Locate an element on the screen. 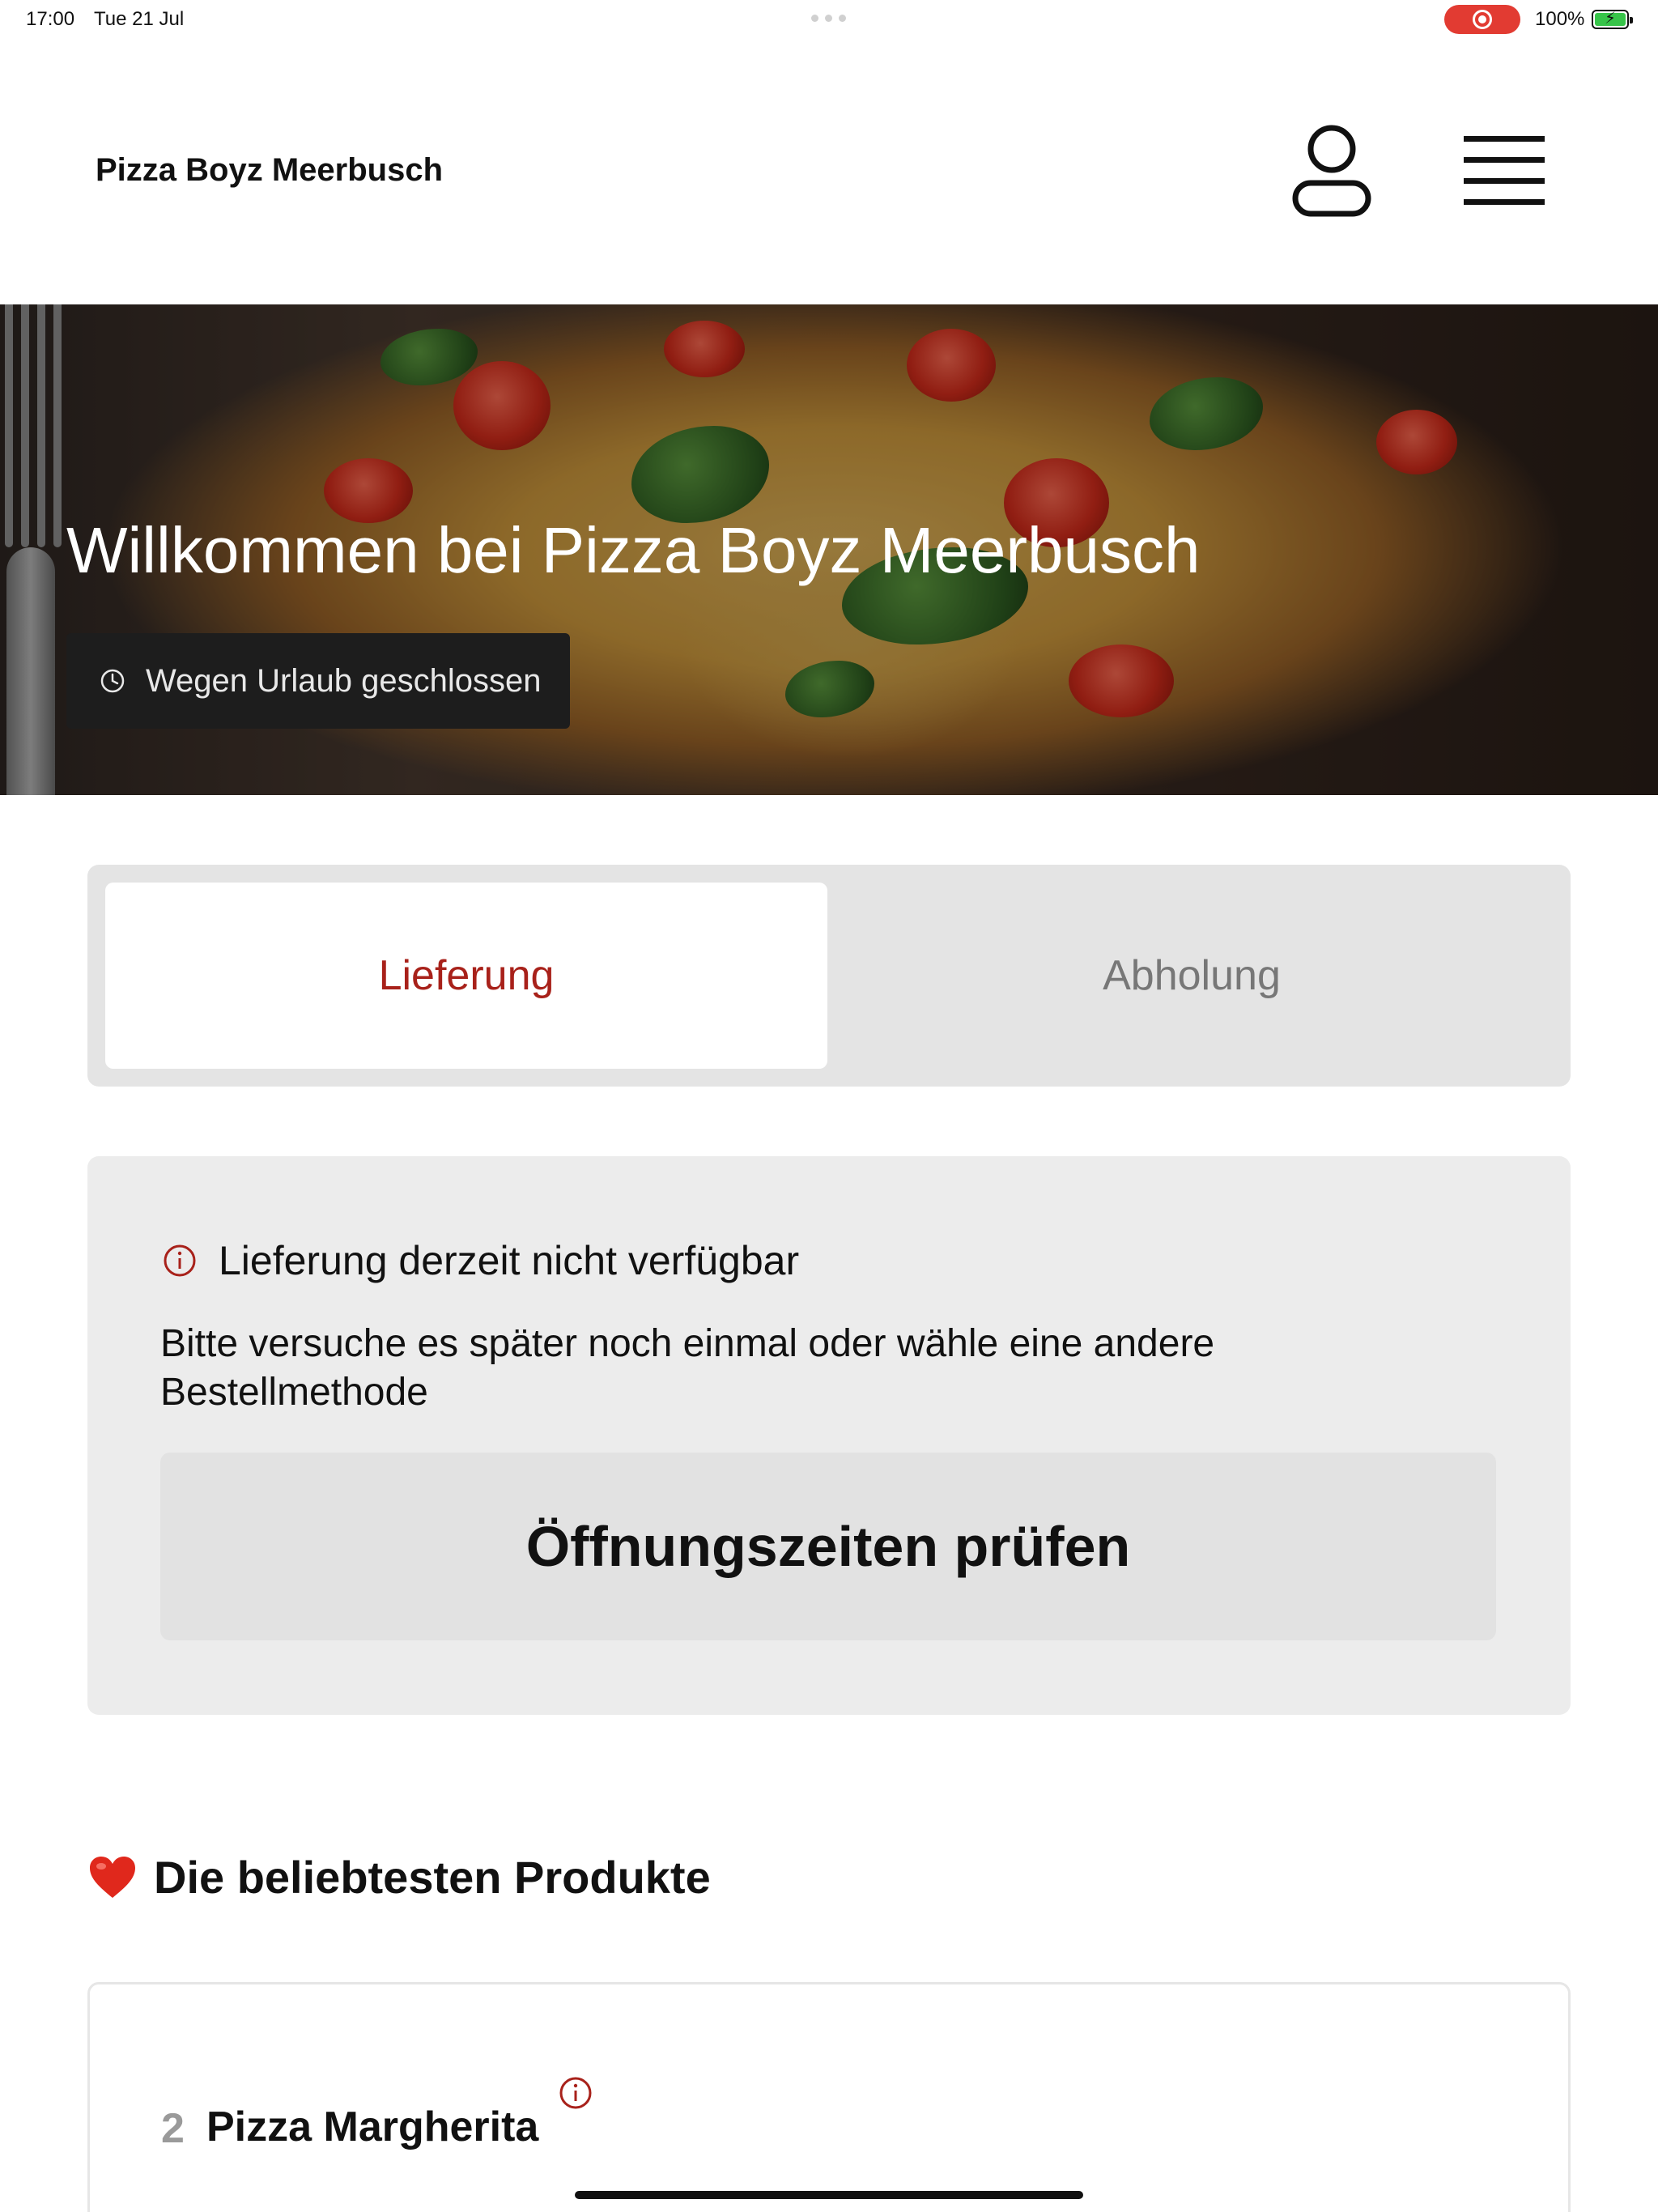 Image resolution: width=1658 pixels, height=2212 pixels. notice-title: Lieferung derzeit nicht verfügbar is located at coordinates (509, 1261).